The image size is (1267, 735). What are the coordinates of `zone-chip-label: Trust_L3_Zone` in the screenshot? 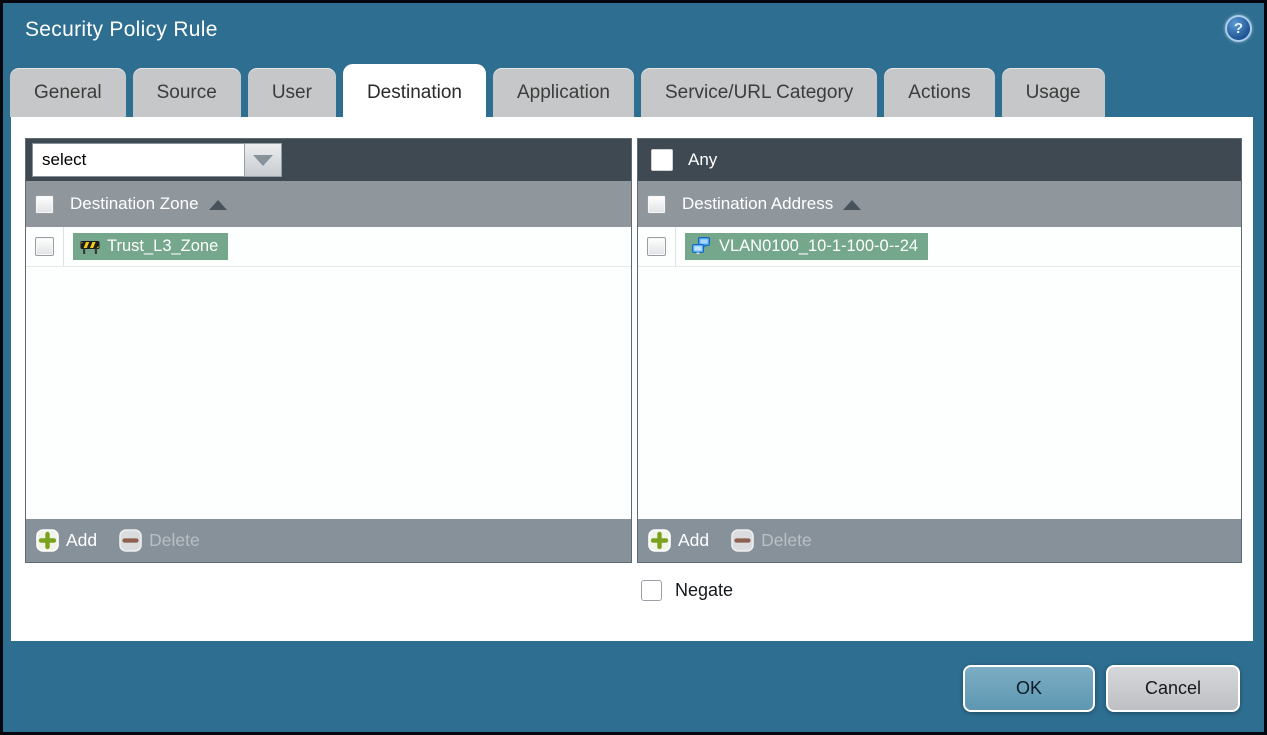 It's located at (163, 246).